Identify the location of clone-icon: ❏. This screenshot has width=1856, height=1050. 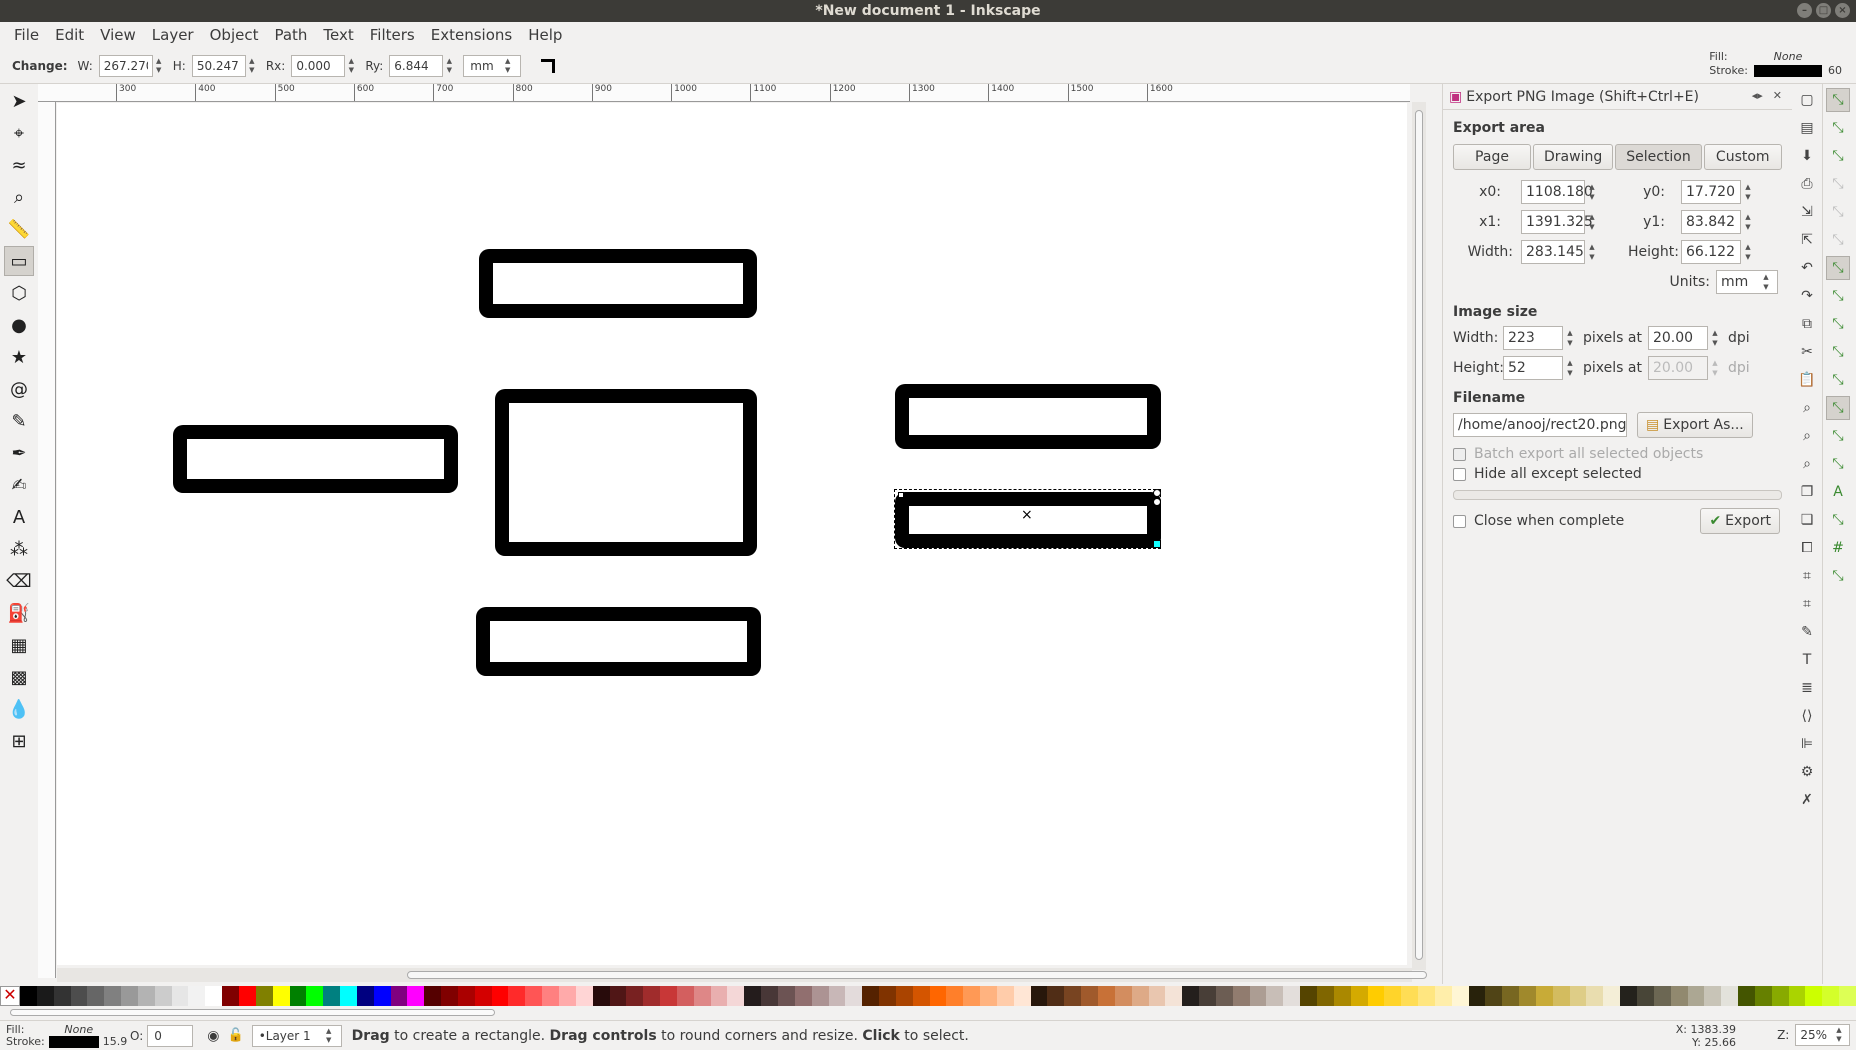
(1807, 520).